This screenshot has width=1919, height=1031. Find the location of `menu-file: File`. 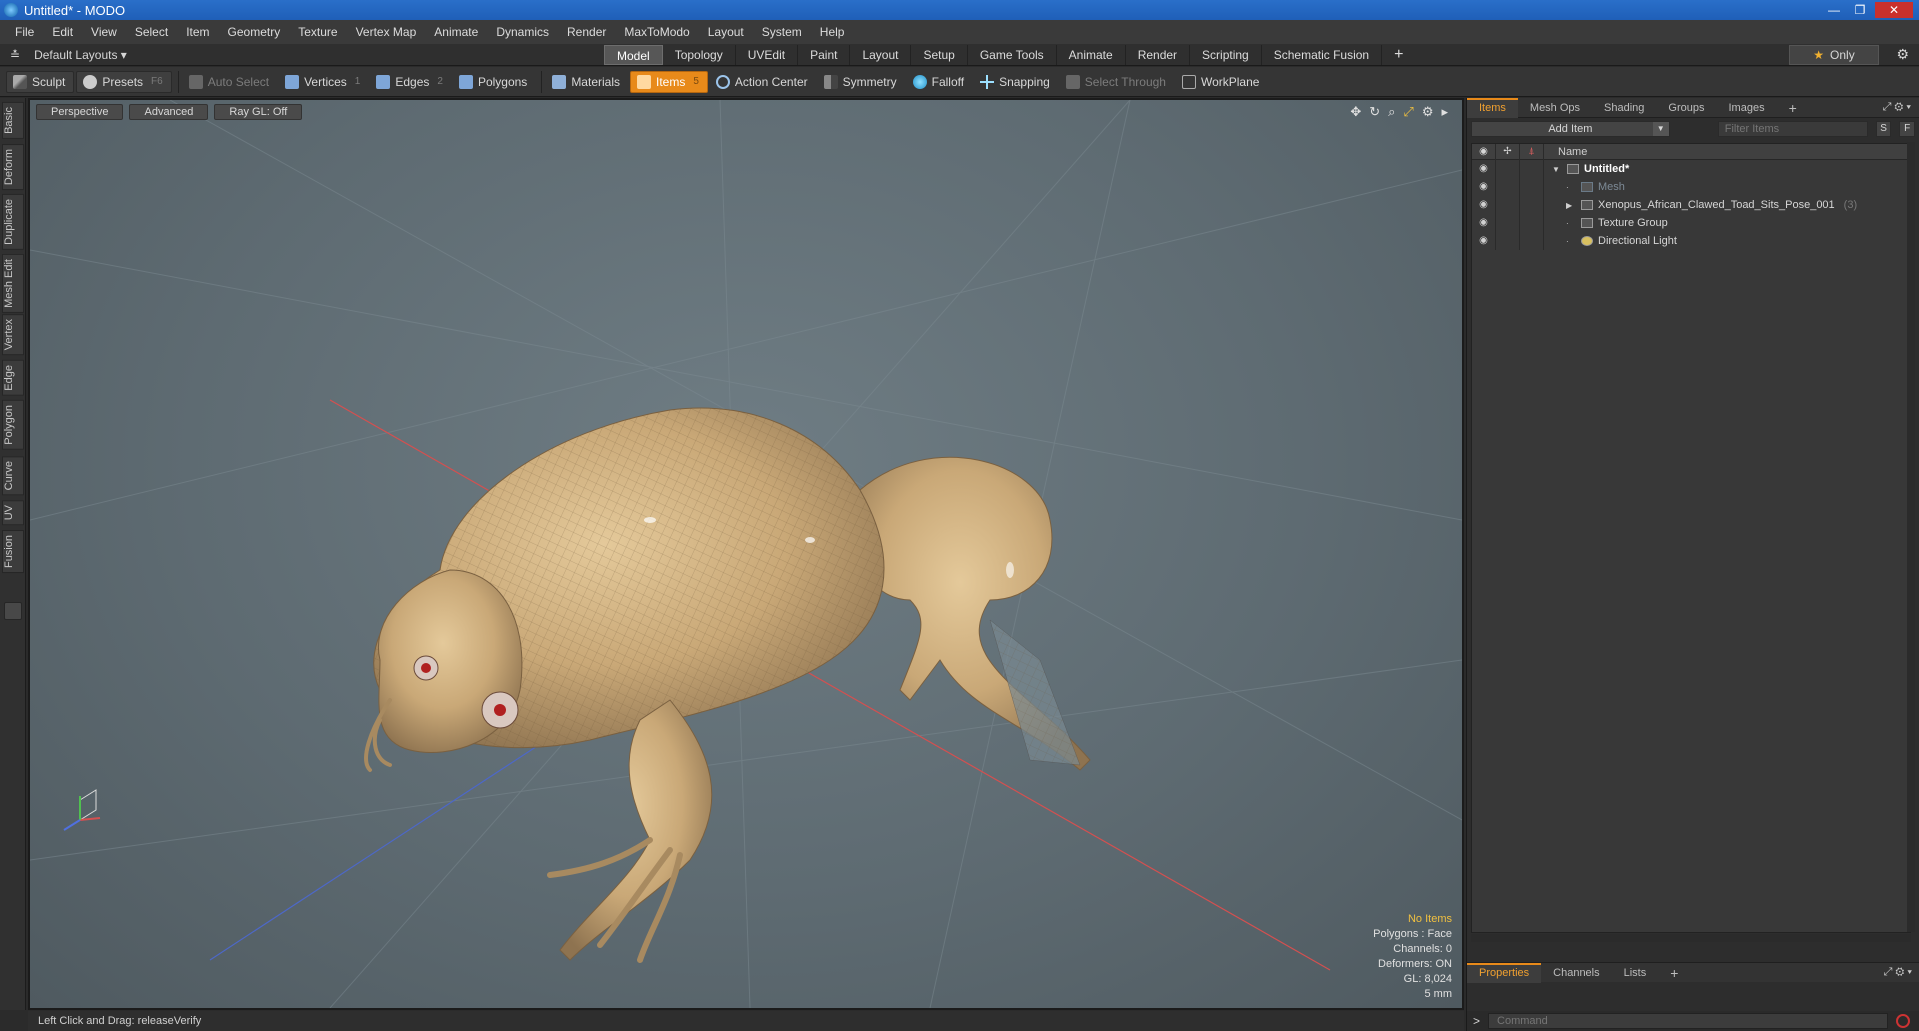

menu-file: File is located at coordinates (24, 32).